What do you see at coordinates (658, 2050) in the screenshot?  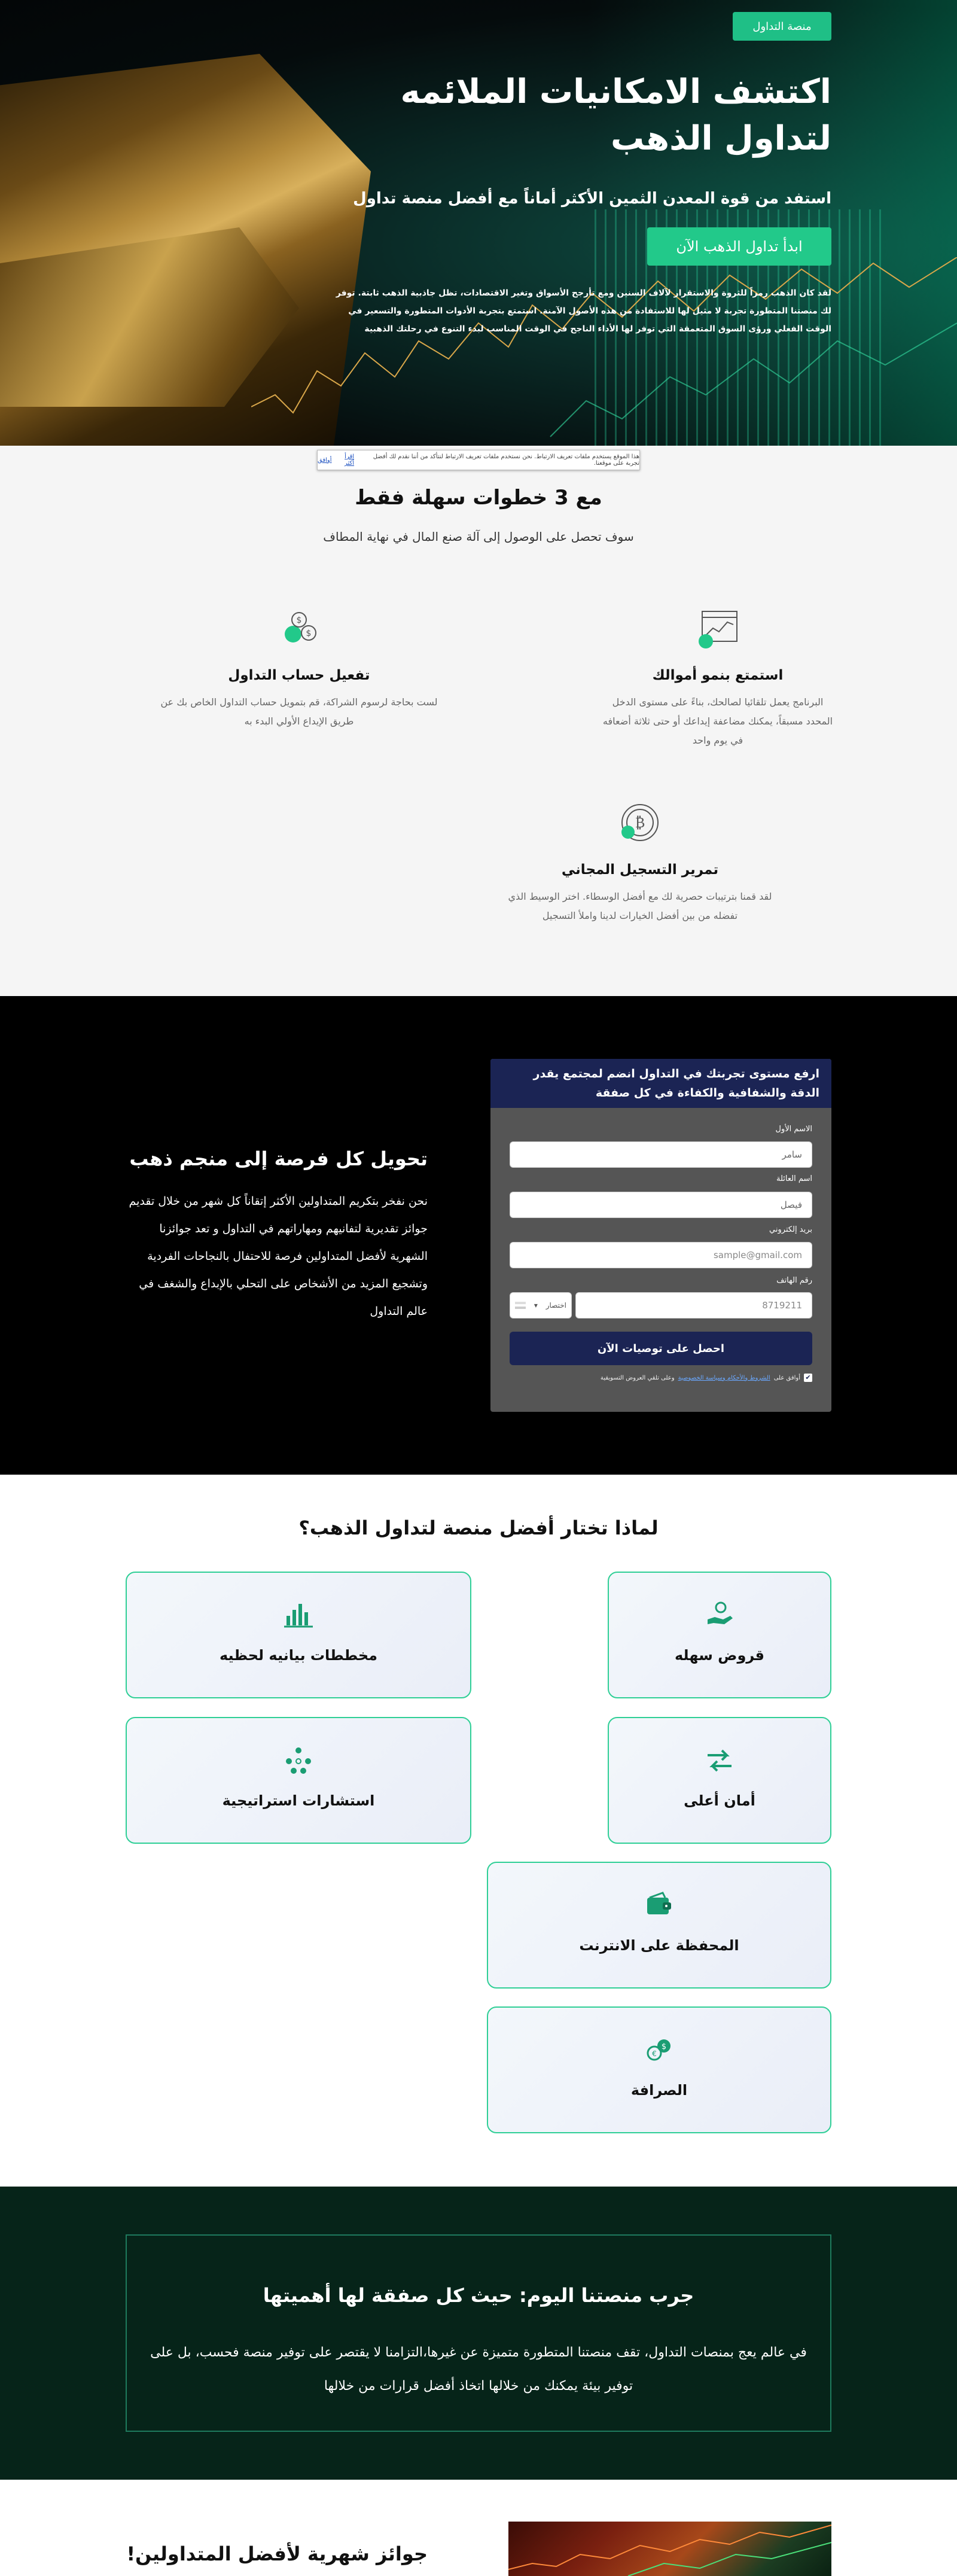 I see `currency-exchange-icon: $ €` at bounding box center [658, 2050].